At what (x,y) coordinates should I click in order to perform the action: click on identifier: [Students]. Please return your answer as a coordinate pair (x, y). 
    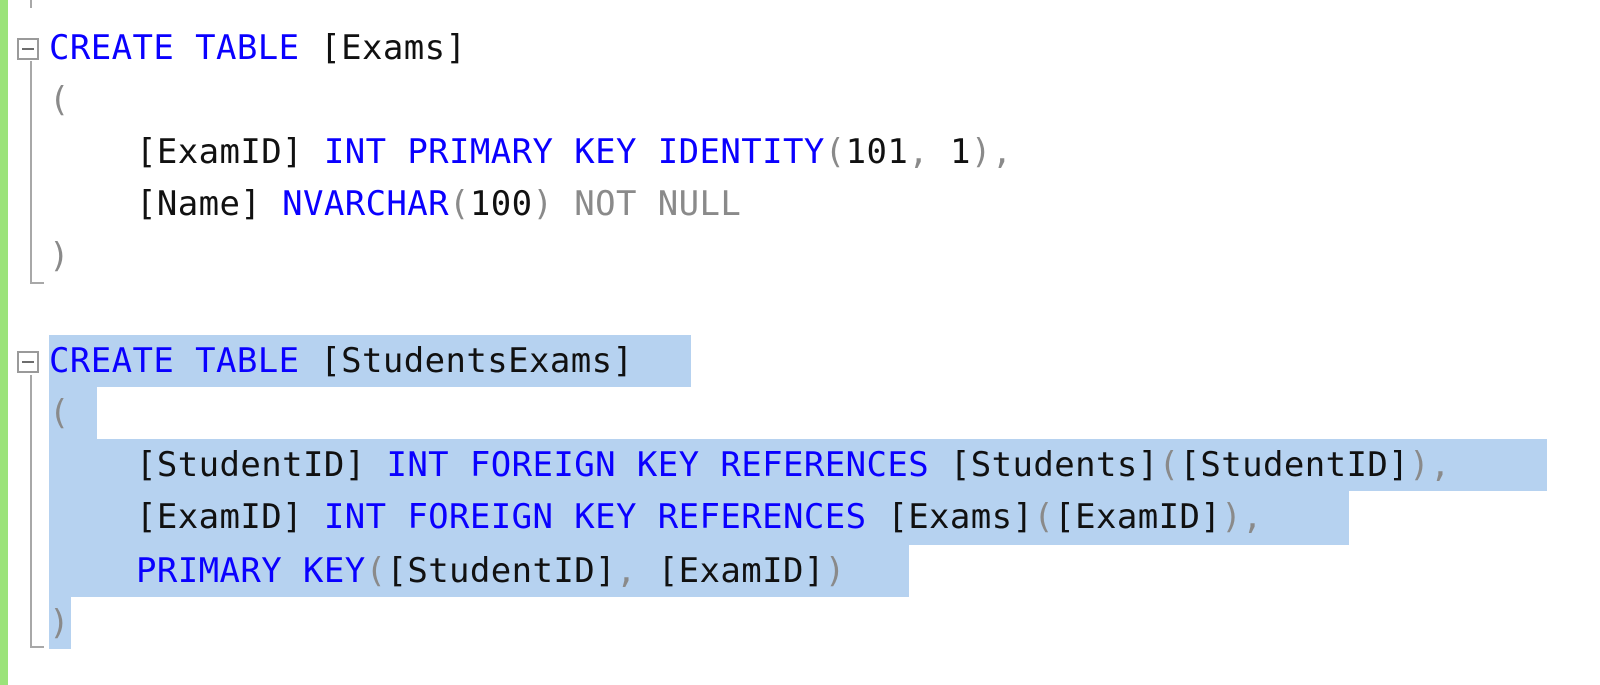
    Looking at the image, I should click on (1044, 465).